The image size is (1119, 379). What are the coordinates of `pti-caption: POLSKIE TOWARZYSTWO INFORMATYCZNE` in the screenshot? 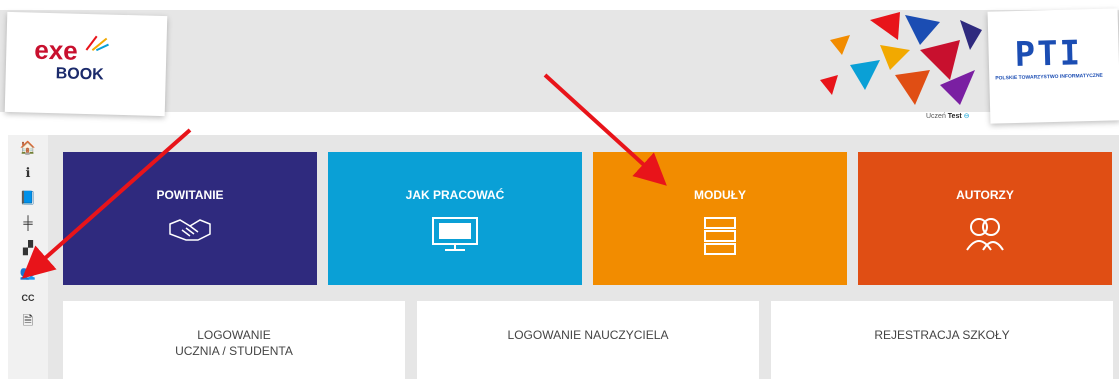 It's located at (1049, 77).